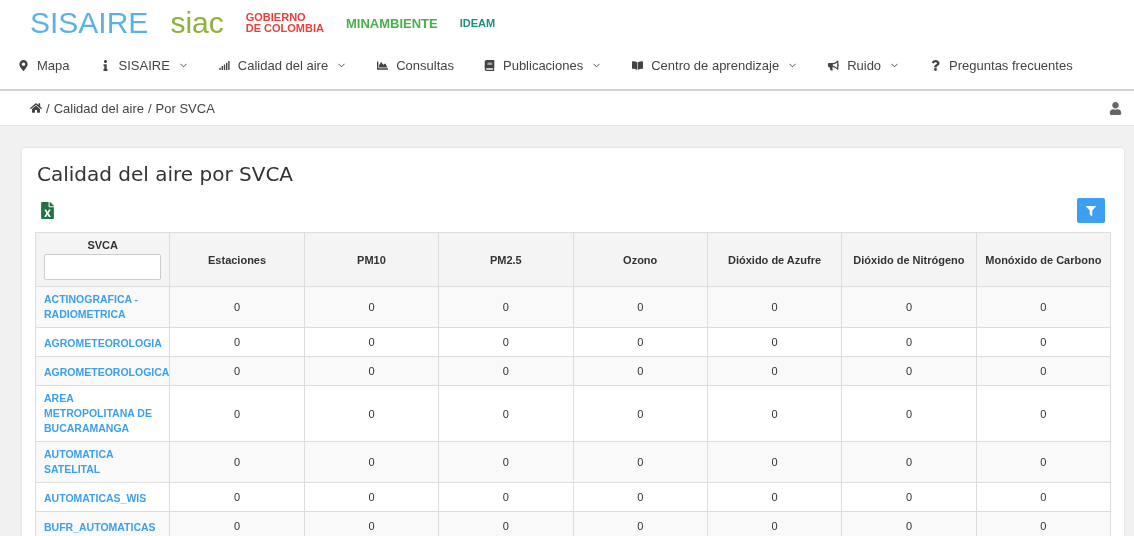 Image resolution: width=1134 pixels, height=536 pixels. What do you see at coordinates (36, 108) in the screenshot?
I see `home-icon` at bounding box center [36, 108].